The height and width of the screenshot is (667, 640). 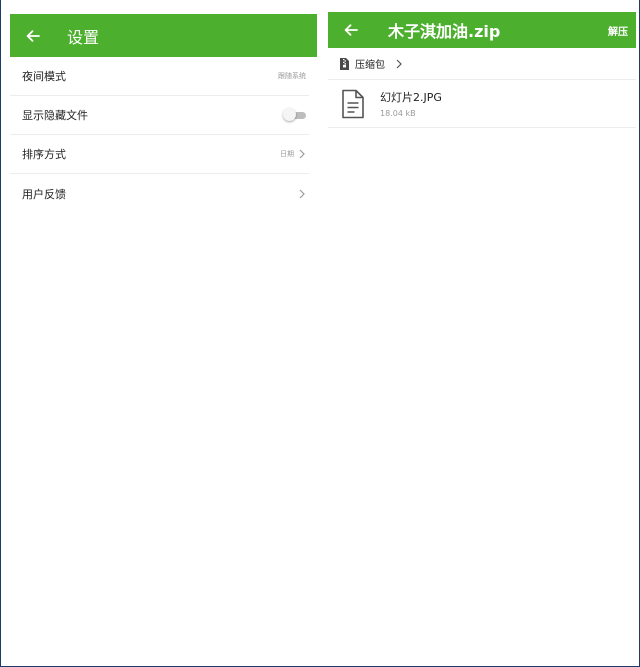 What do you see at coordinates (159, 76) in the screenshot?
I see `setting-night-mode: 夜间模式 跟随系统` at bounding box center [159, 76].